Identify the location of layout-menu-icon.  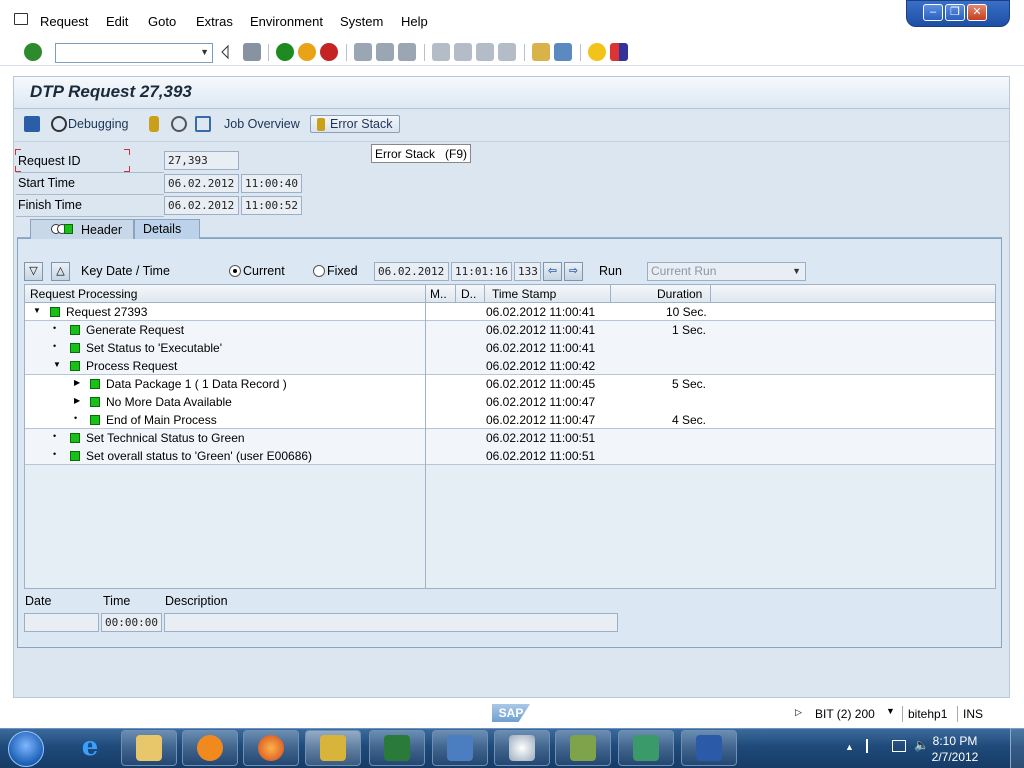
(619, 52).